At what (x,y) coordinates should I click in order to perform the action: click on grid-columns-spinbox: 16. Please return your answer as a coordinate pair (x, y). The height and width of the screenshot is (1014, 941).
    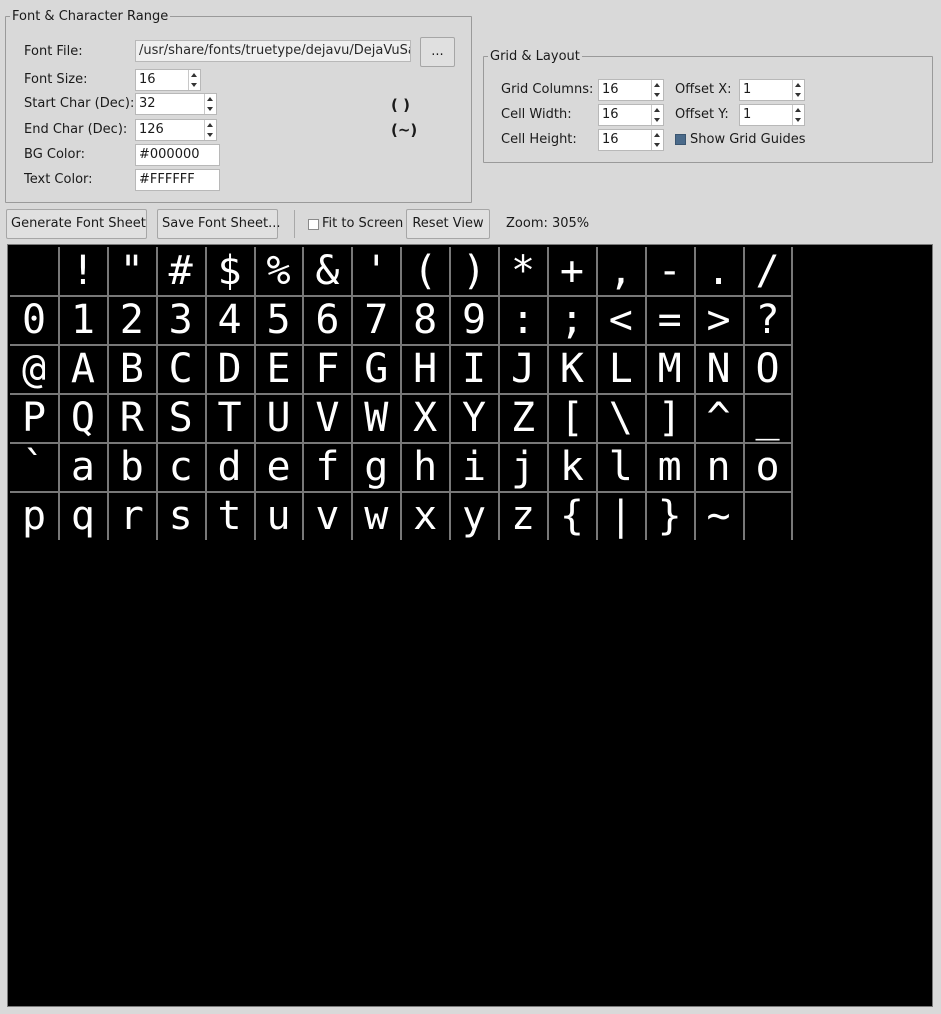
    Looking at the image, I should click on (631, 90).